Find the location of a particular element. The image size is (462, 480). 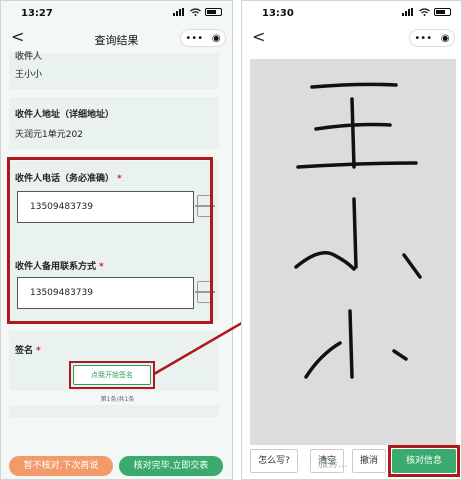

wifi-icon is located at coordinates (424, 12).